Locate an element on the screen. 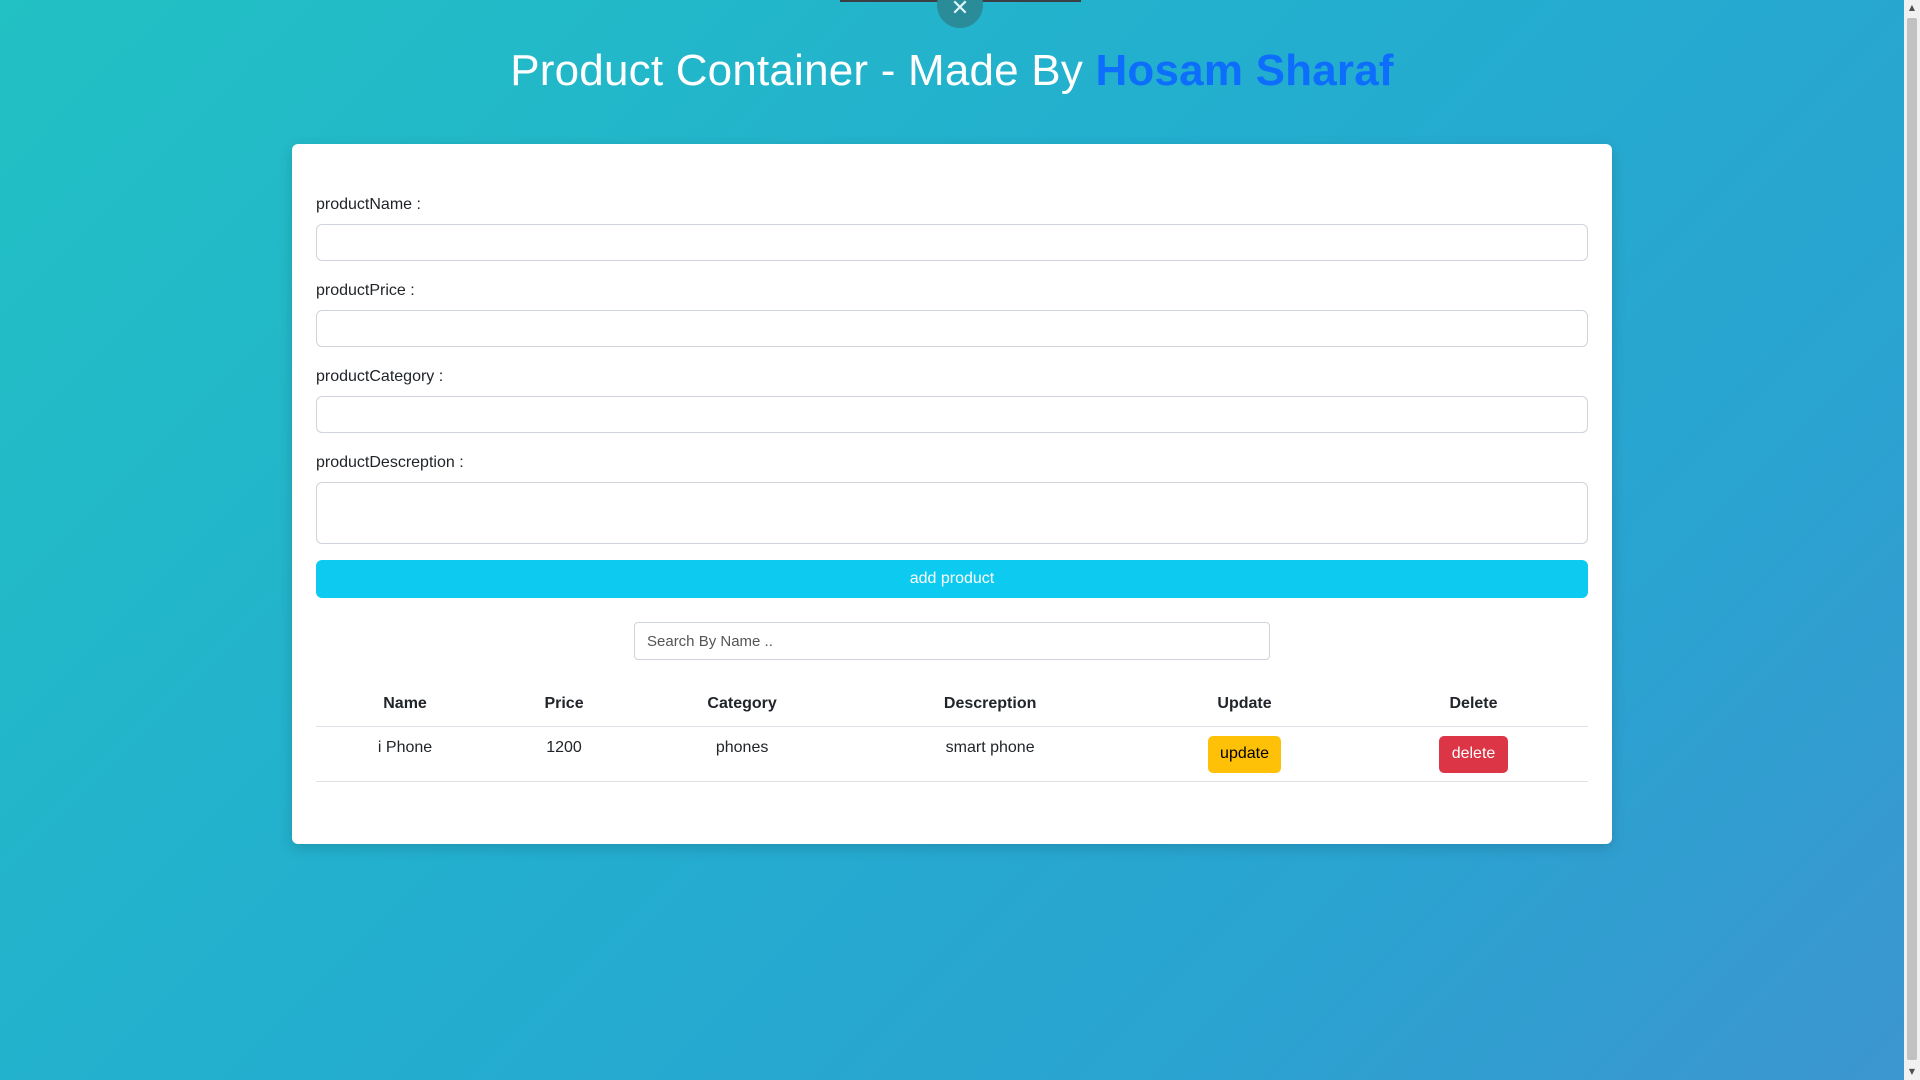  cell-update: update is located at coordinates (1244, 754).